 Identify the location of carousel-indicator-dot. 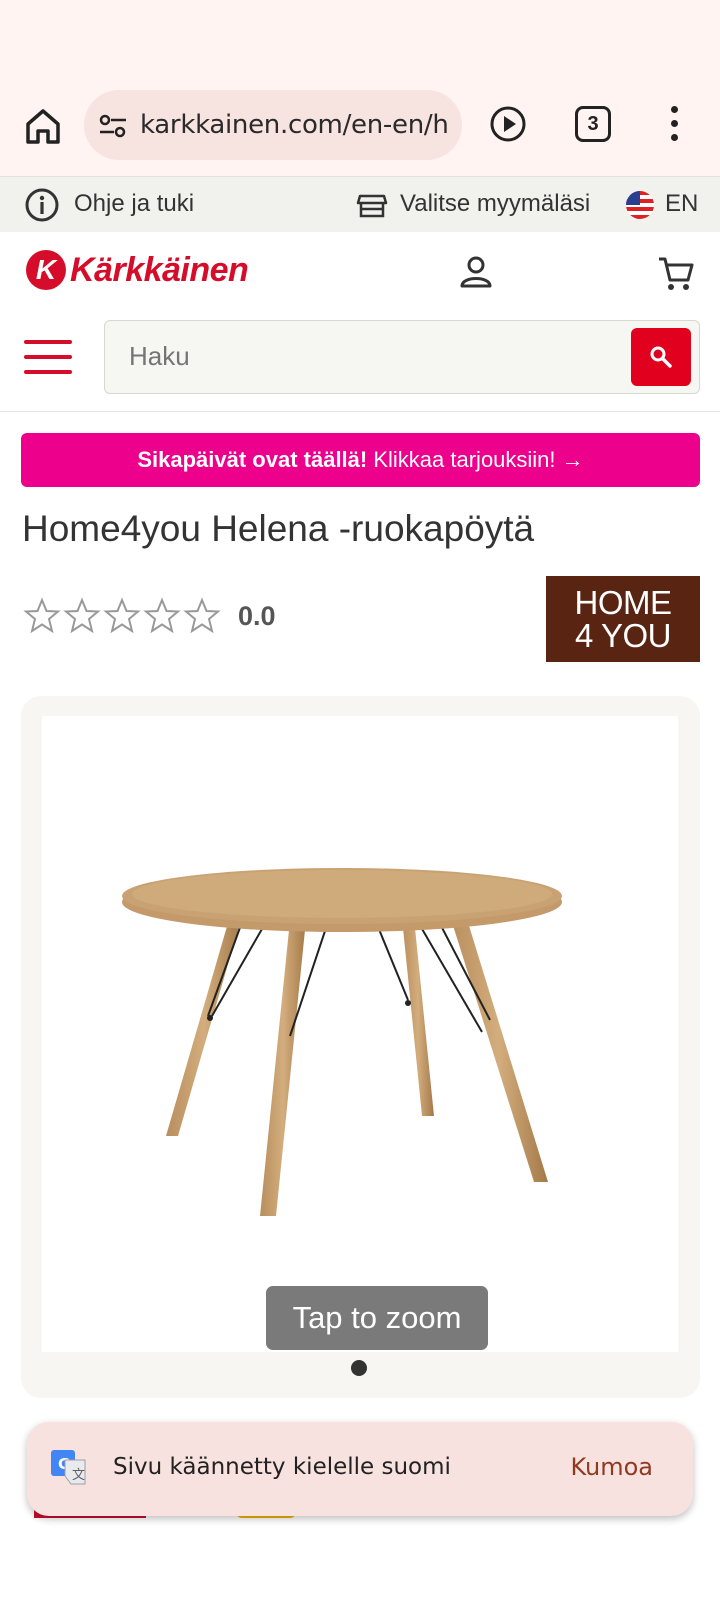
(359, 1368).